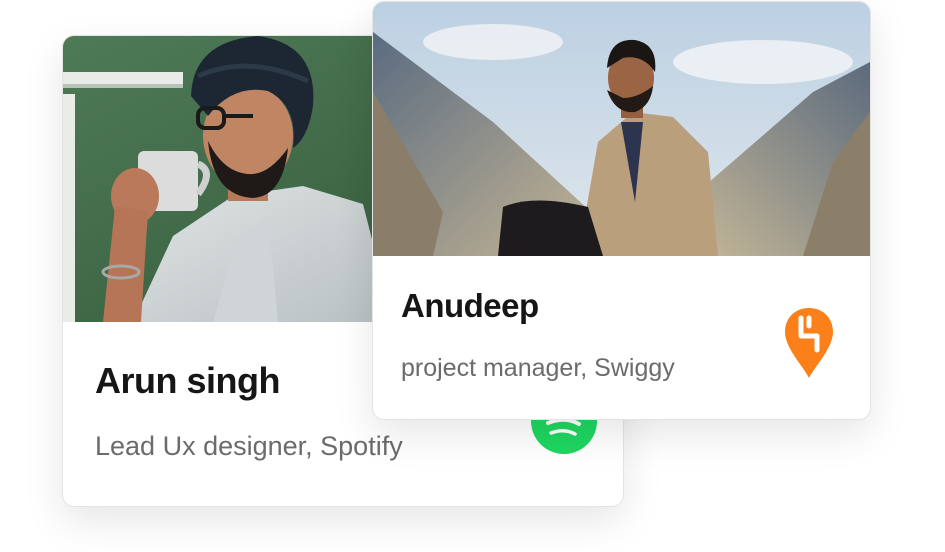 This screenshot has height=552, width=945. I want to click on profile-role: project manager, Swiggy, so click(538, 368).